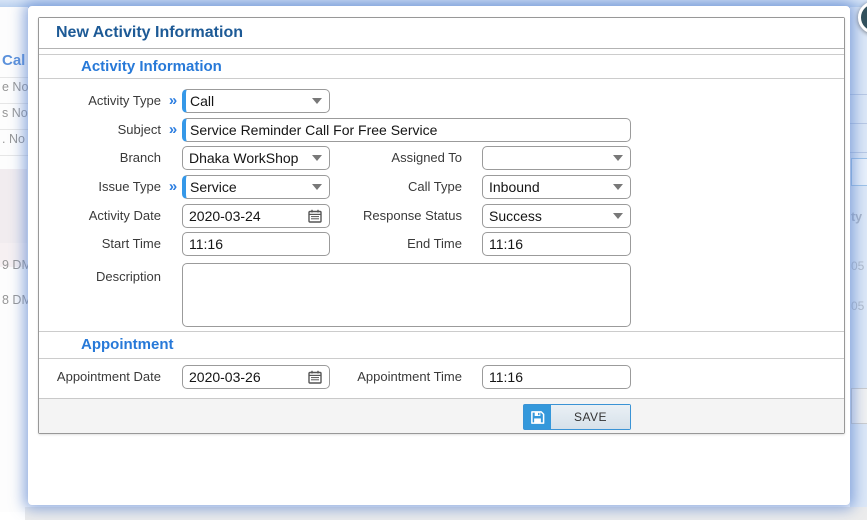 Image resolution: width=867 pixels, height=520 pixels. What do you see at coordinates (412, 215) in the screenshot?
I see `response-status-label: Response Status` at bounding box center [412, 215].